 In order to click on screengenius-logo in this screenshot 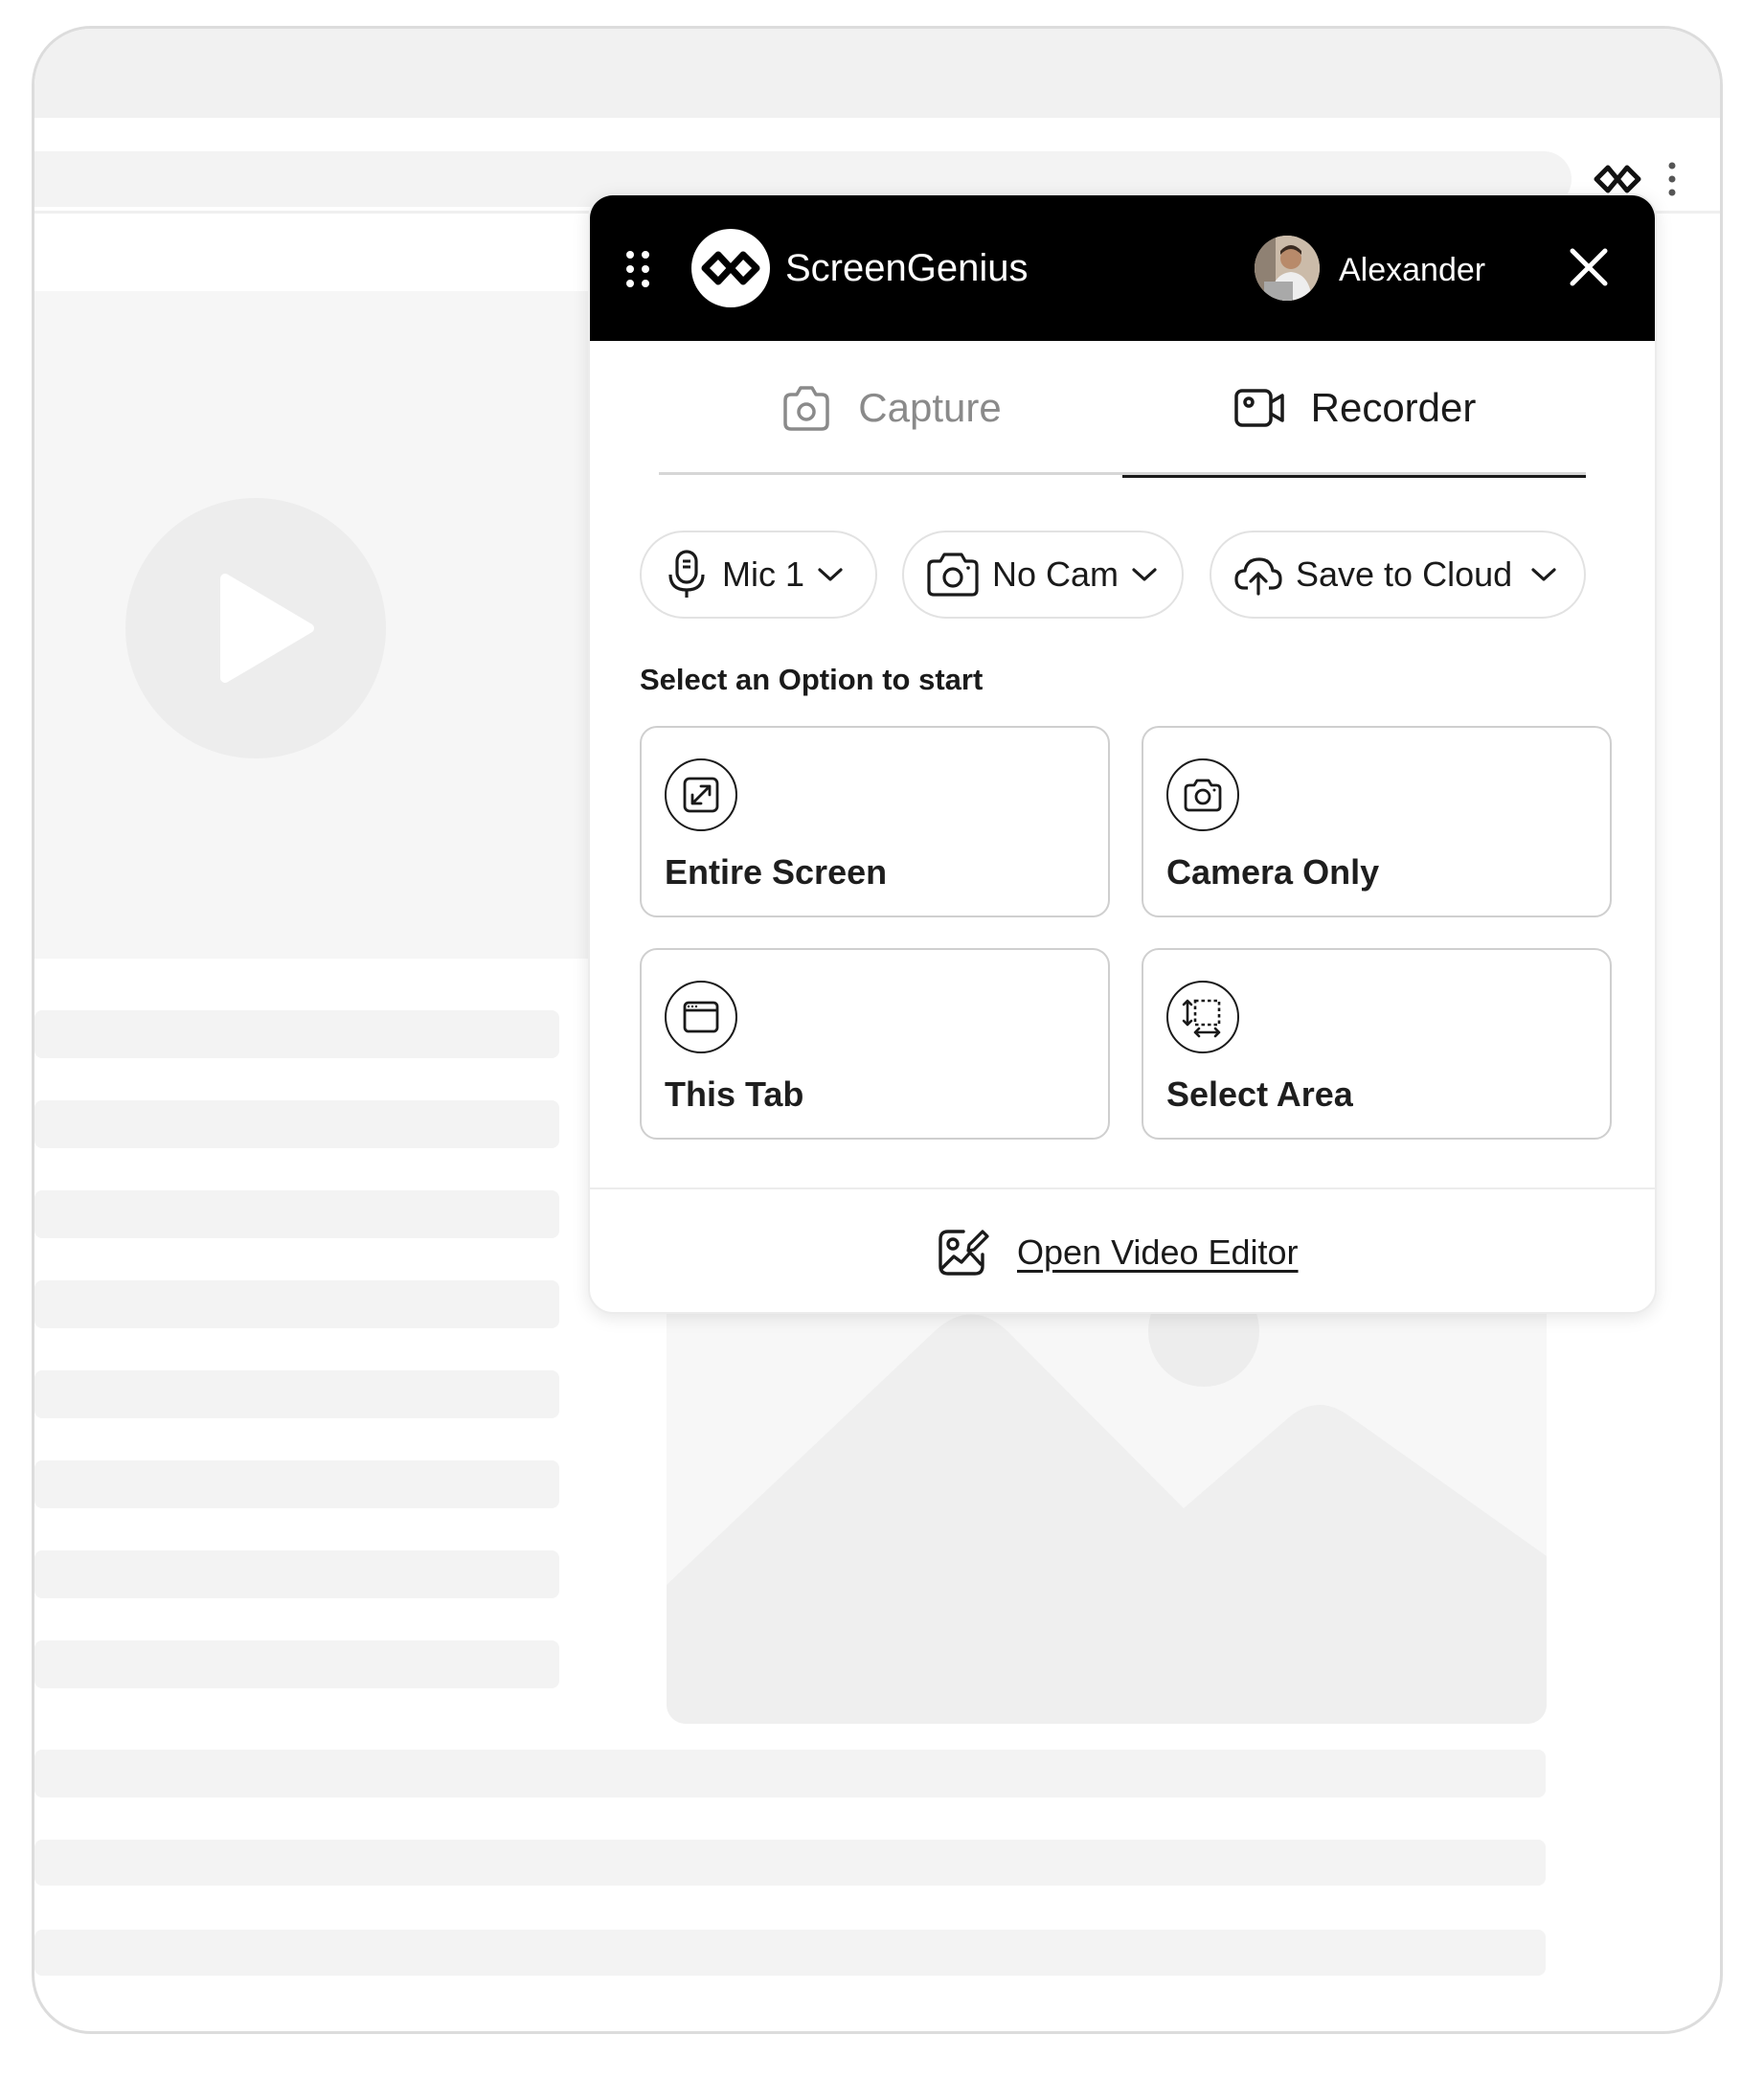, I will do `click(730, 268)`.